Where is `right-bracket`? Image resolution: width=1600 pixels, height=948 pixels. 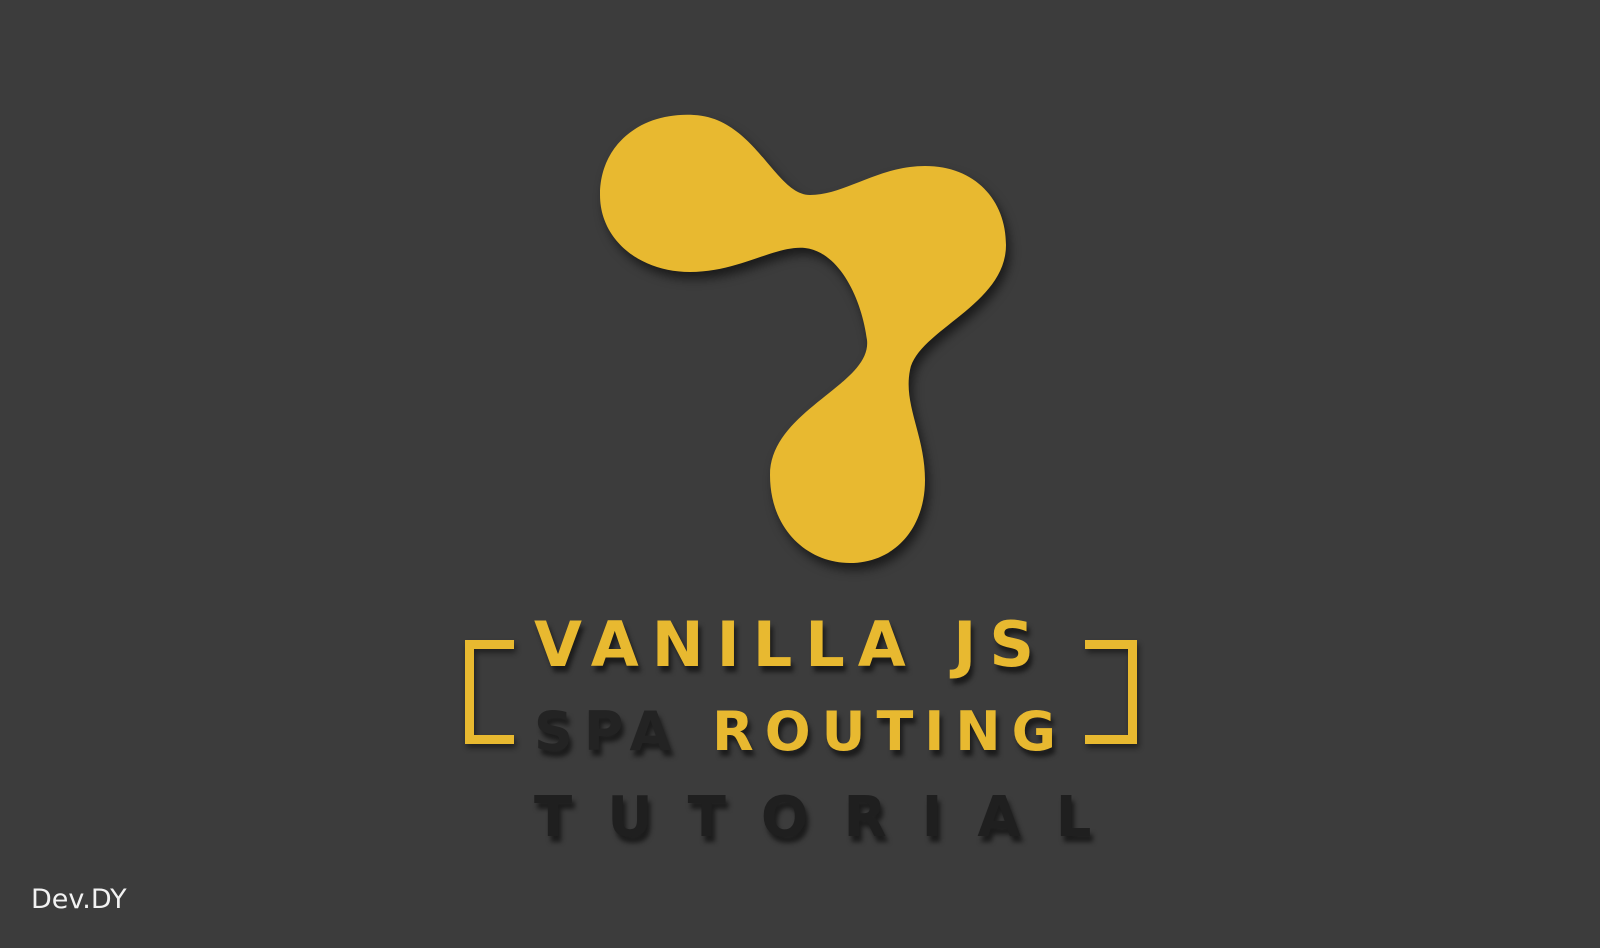 right-bracket is located at coordinates (1111, 692).